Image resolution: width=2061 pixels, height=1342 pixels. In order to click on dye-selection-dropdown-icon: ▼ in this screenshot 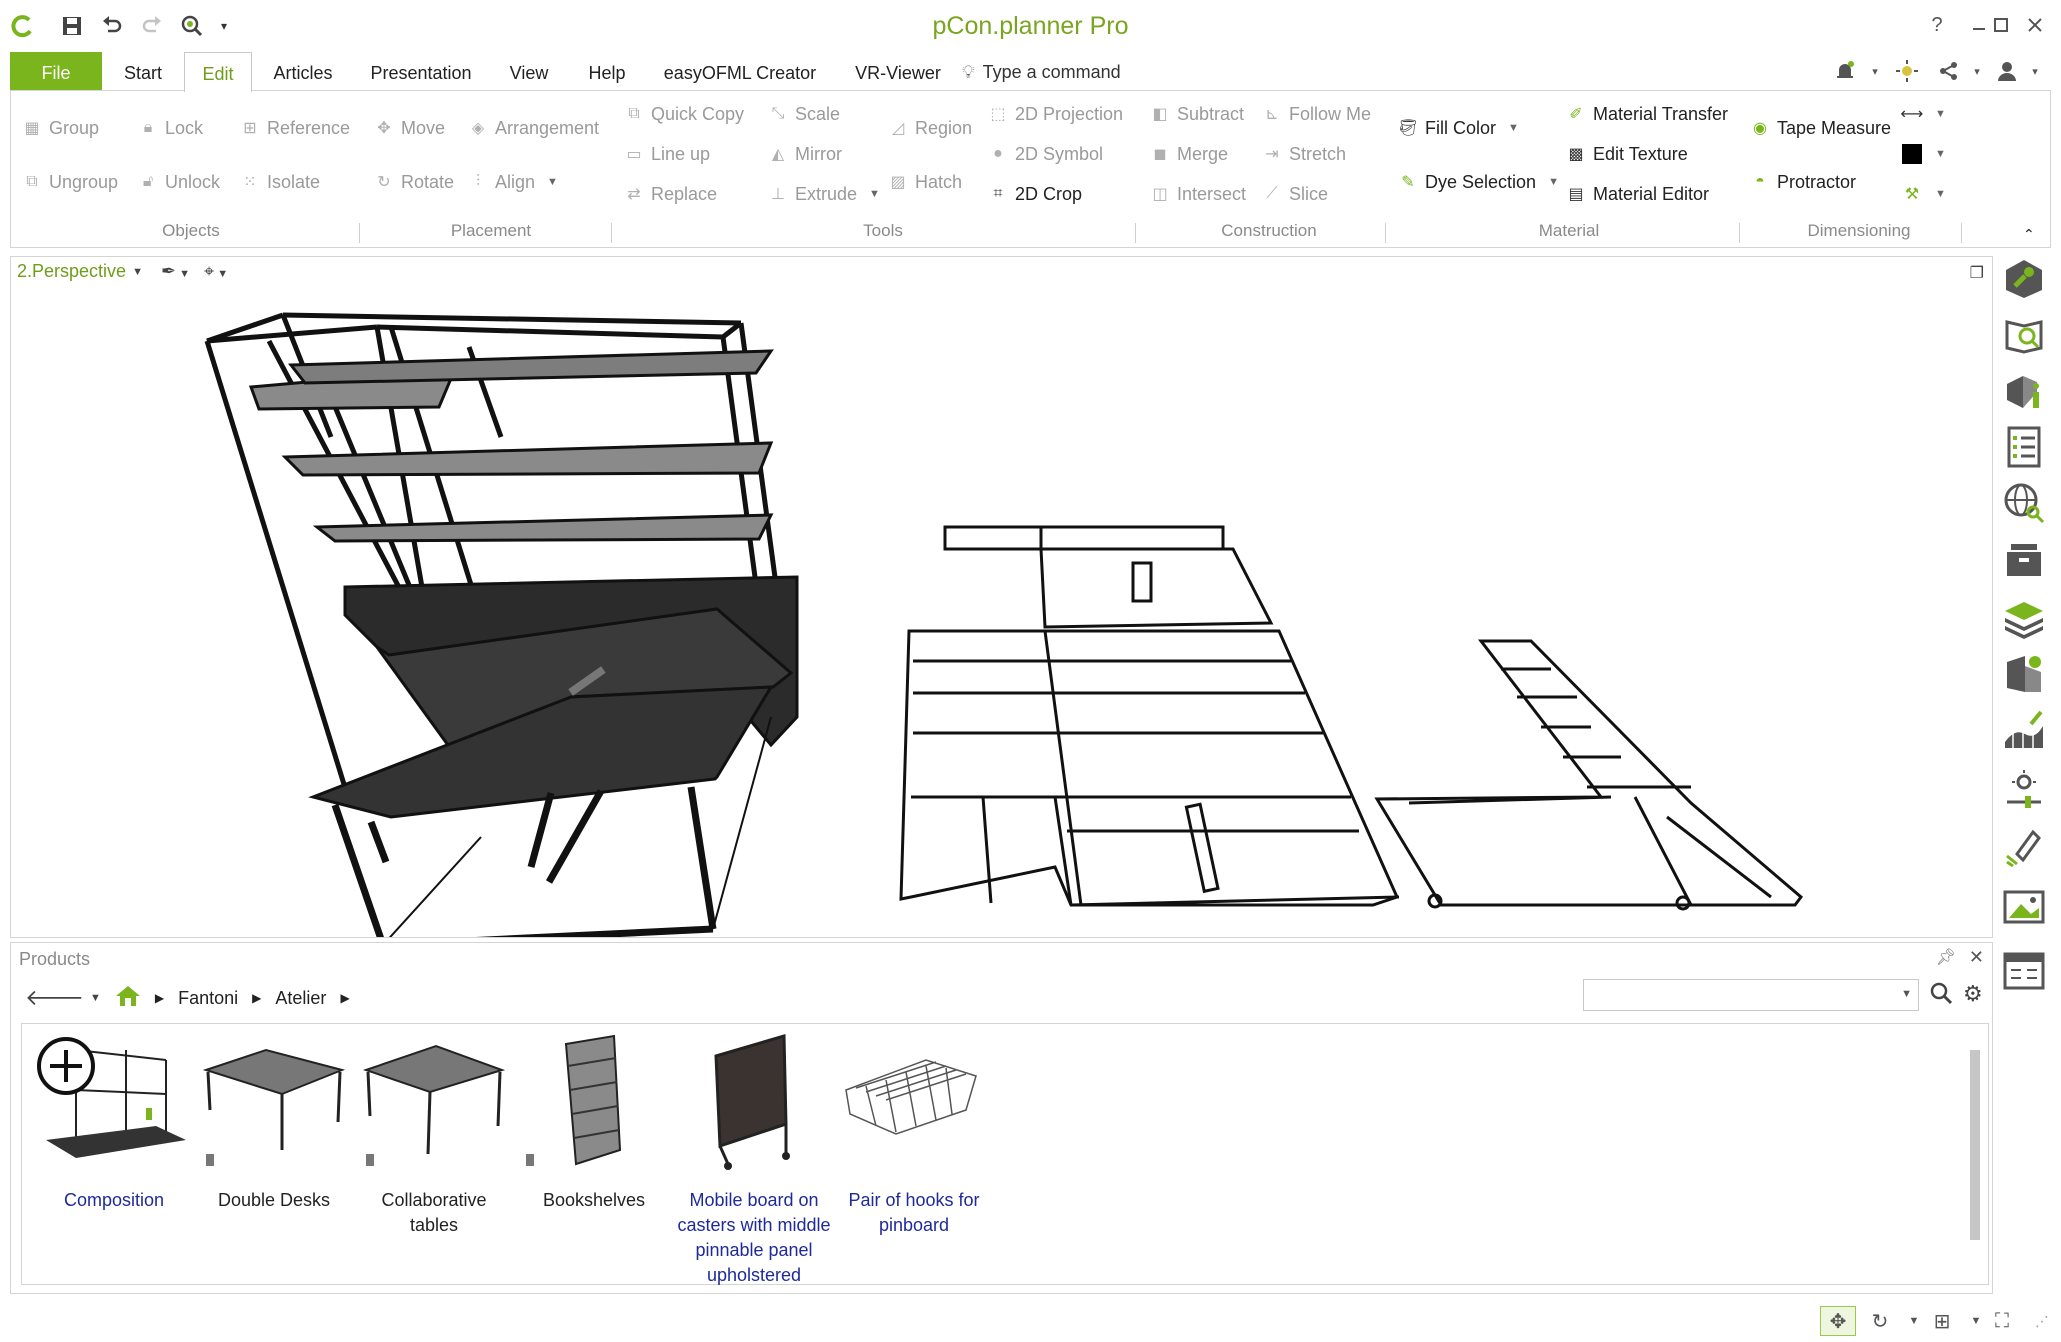, I will do `click(1553, 182)`.